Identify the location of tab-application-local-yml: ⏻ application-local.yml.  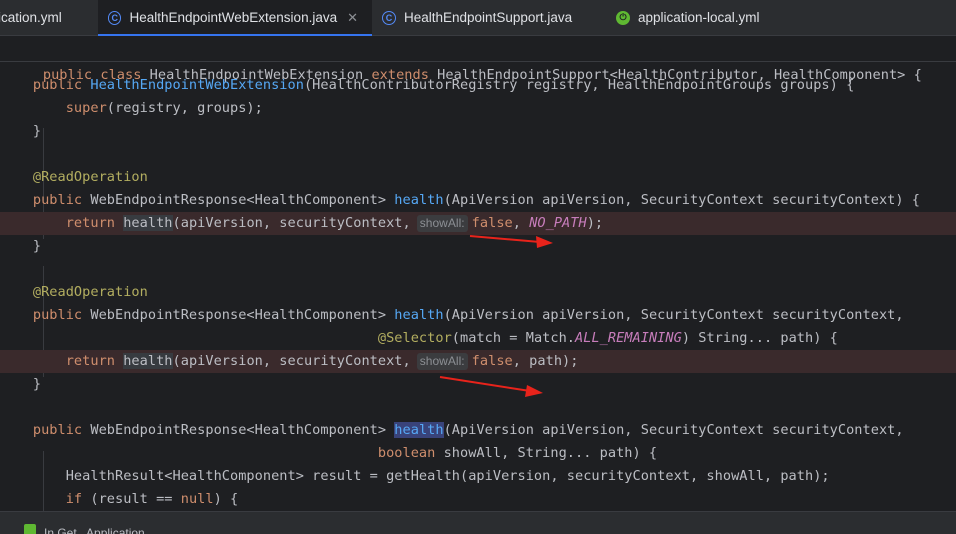
(706, 17).